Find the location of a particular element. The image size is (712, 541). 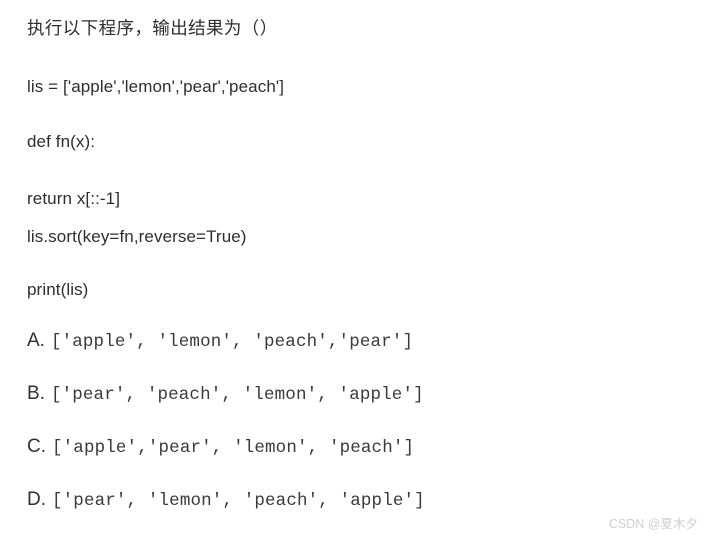

code-line-list-definition: lis = ['apple','lemon','pear','peach'] is located at coordinates (156, 86).